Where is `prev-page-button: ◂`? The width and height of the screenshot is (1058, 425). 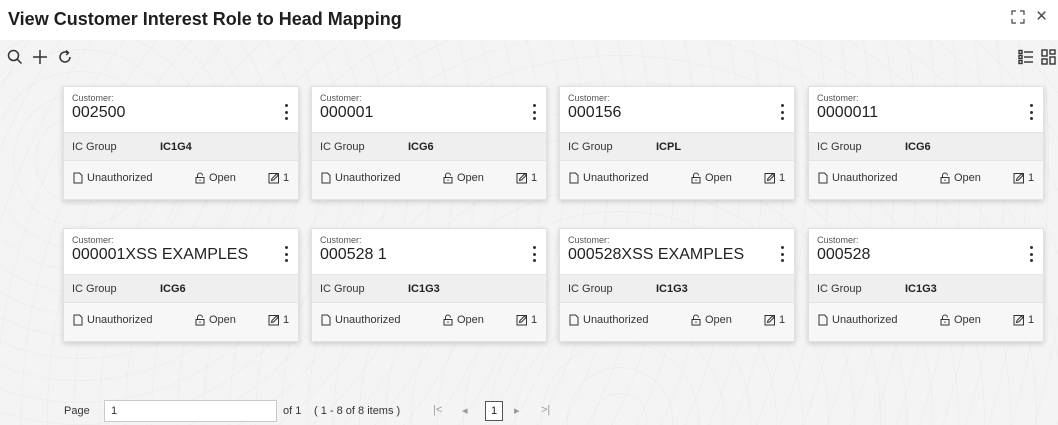
prev-page-button: ◂ is located at coordinates (465, 410).